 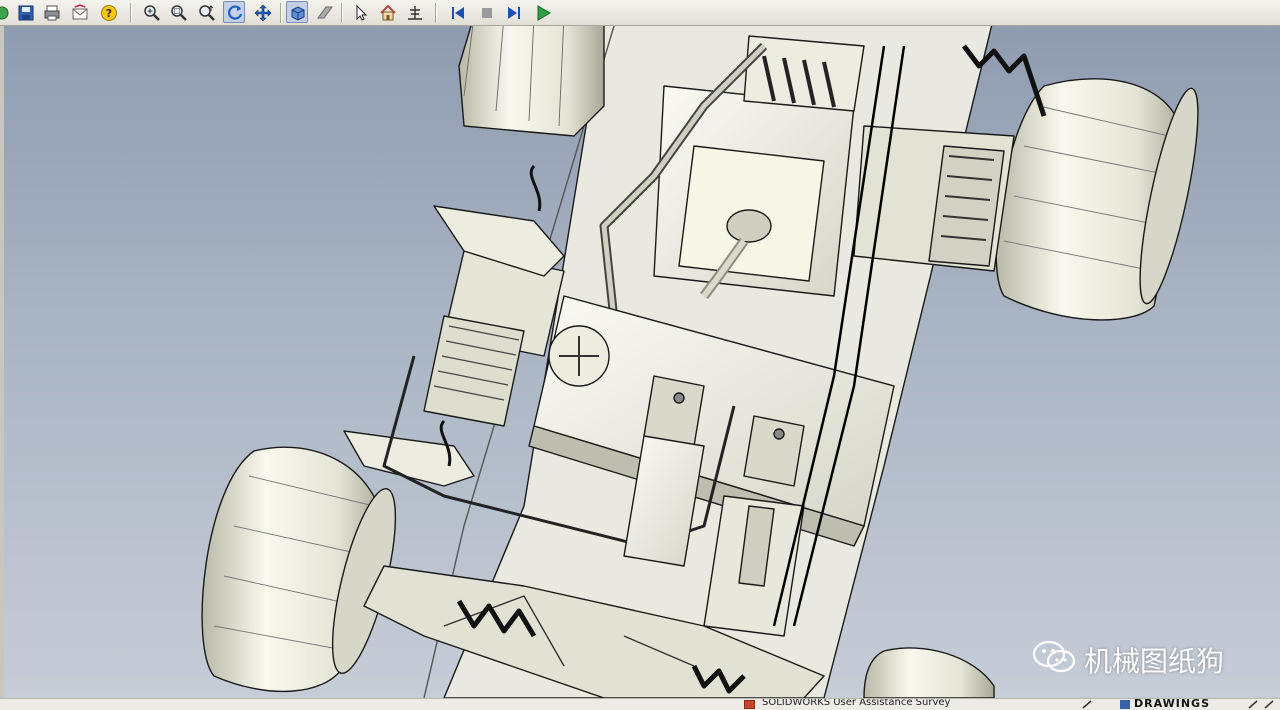 I want to click on open-icon, so click(x=6, y=12).